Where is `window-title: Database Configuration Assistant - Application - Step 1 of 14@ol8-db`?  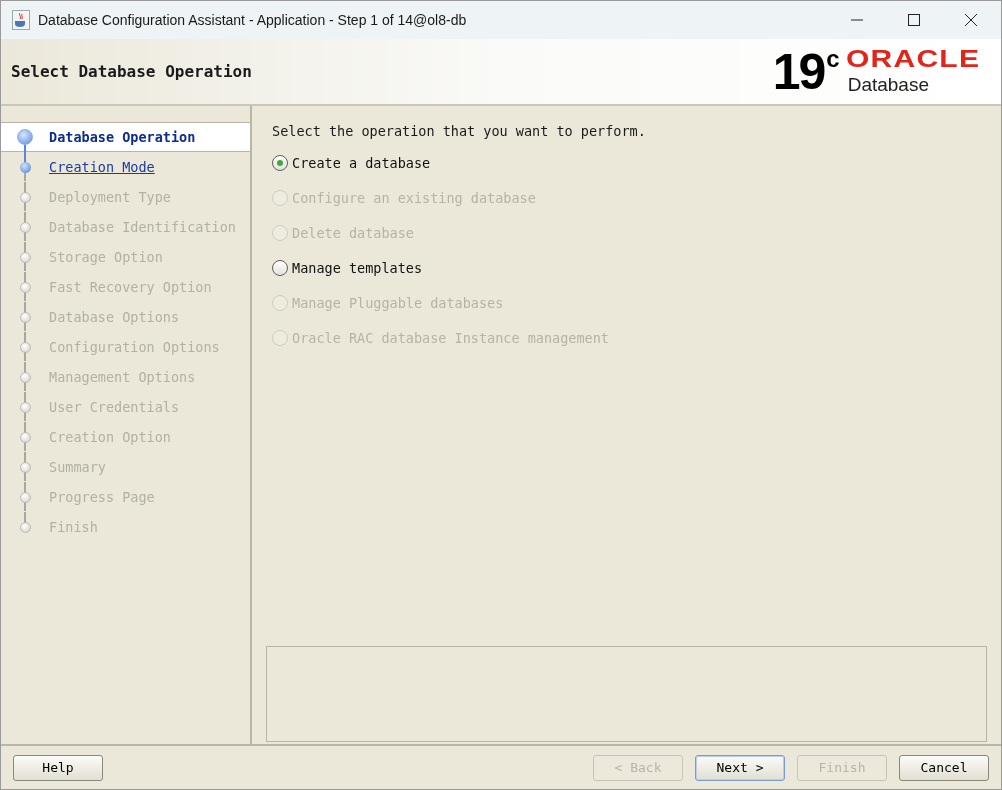
window-title: Database Configuration Assistant - Application - Step 1 of 14@ol8-db is located at coordinates (252, 20).